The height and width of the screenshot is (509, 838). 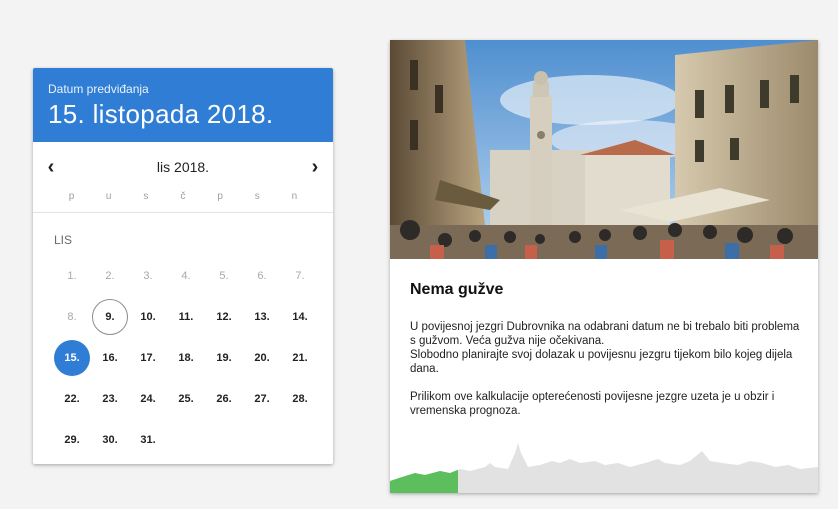 I want to click on calendar-day-label: 4., so click(x=186, y=275).